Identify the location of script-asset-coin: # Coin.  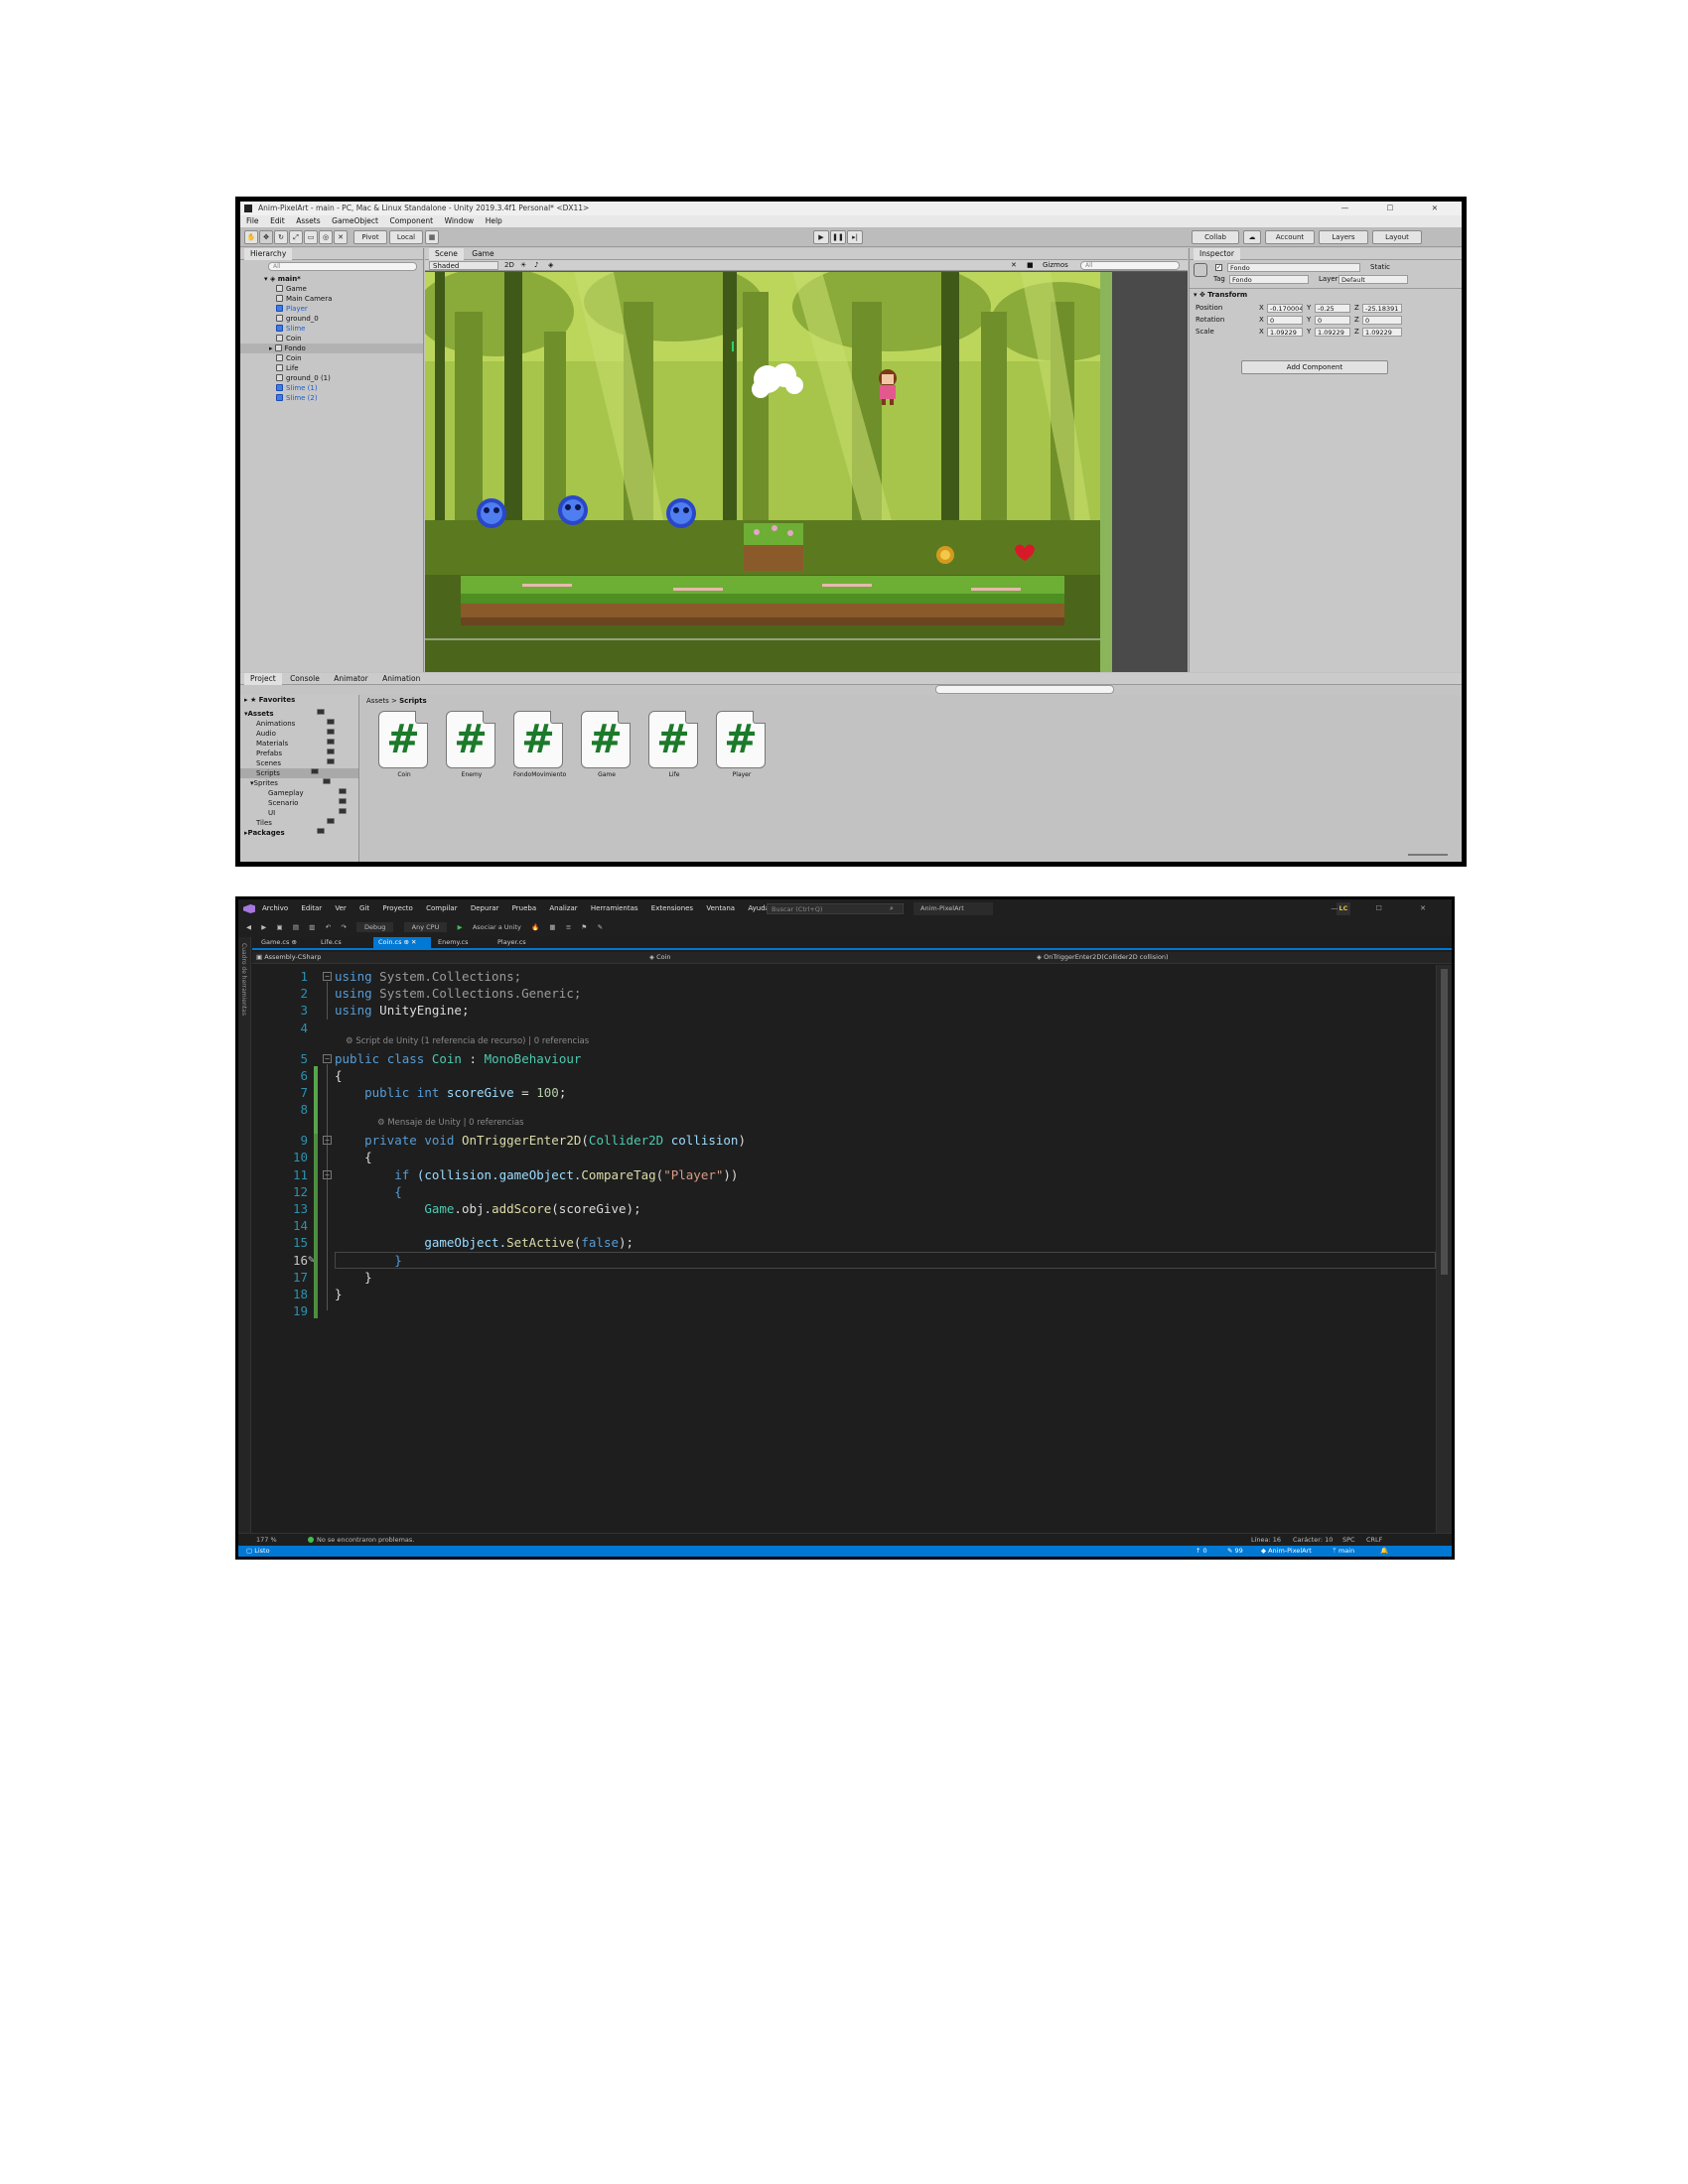
(404, 744).